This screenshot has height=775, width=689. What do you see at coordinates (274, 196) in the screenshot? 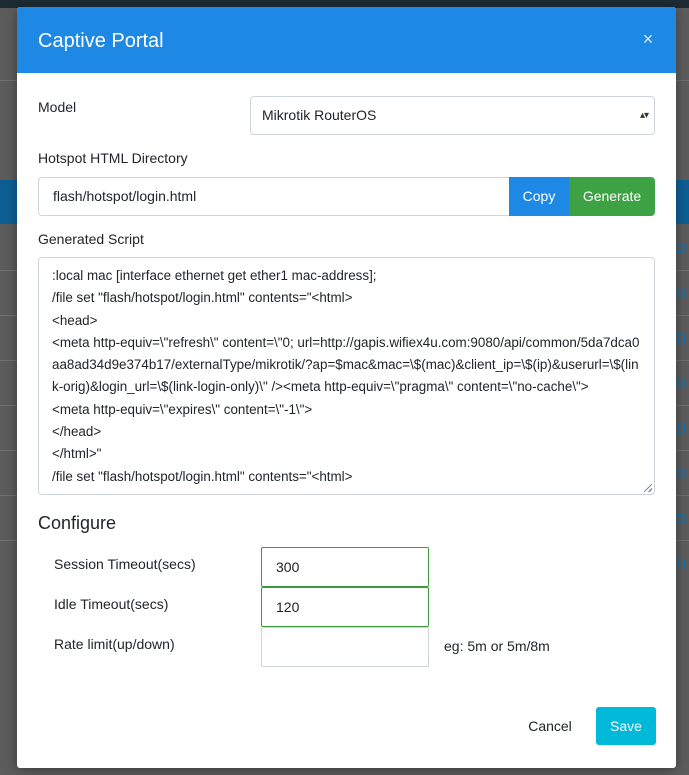
I see `directory-input: flash/hotspot/login.html` at bounding box center [274, 196].